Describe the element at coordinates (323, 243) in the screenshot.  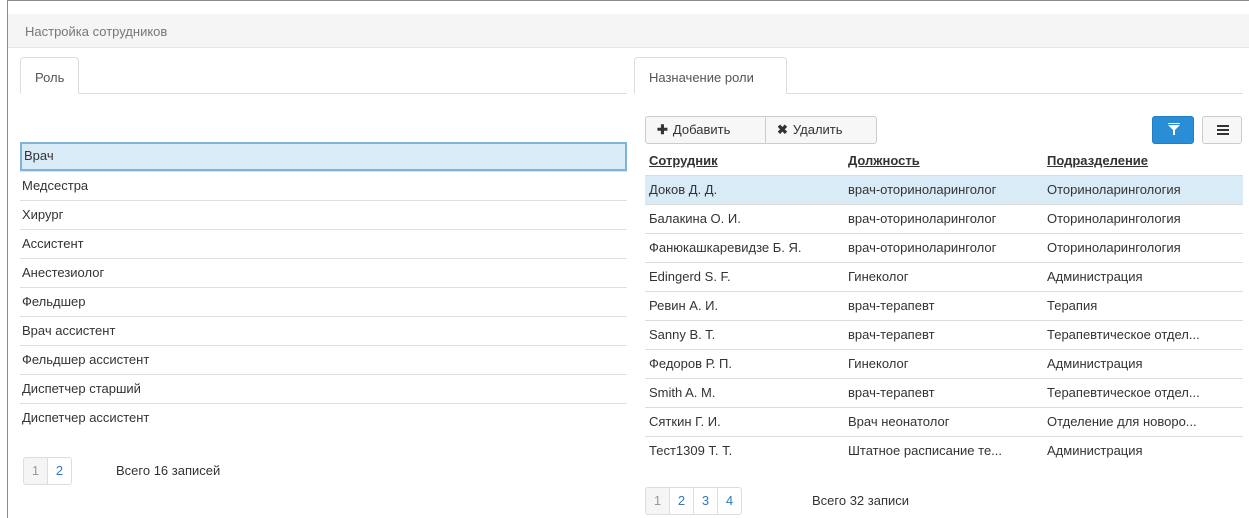
I see `list-item: Ассистент` at that location.